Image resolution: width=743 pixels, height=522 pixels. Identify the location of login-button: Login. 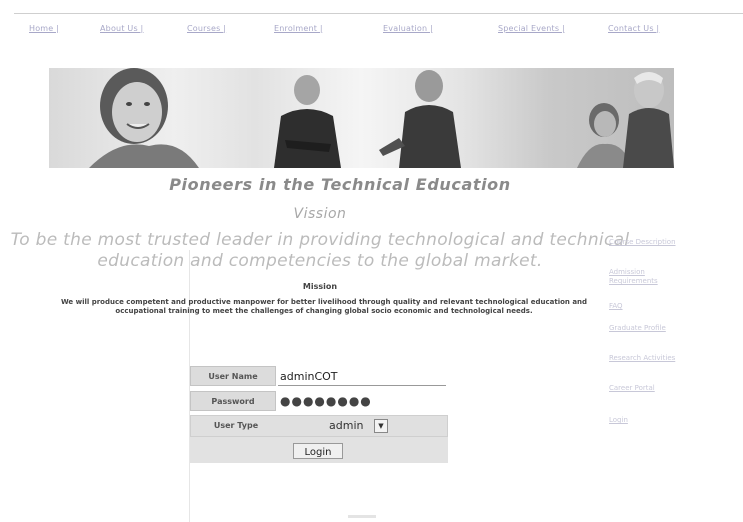
(318, 451).